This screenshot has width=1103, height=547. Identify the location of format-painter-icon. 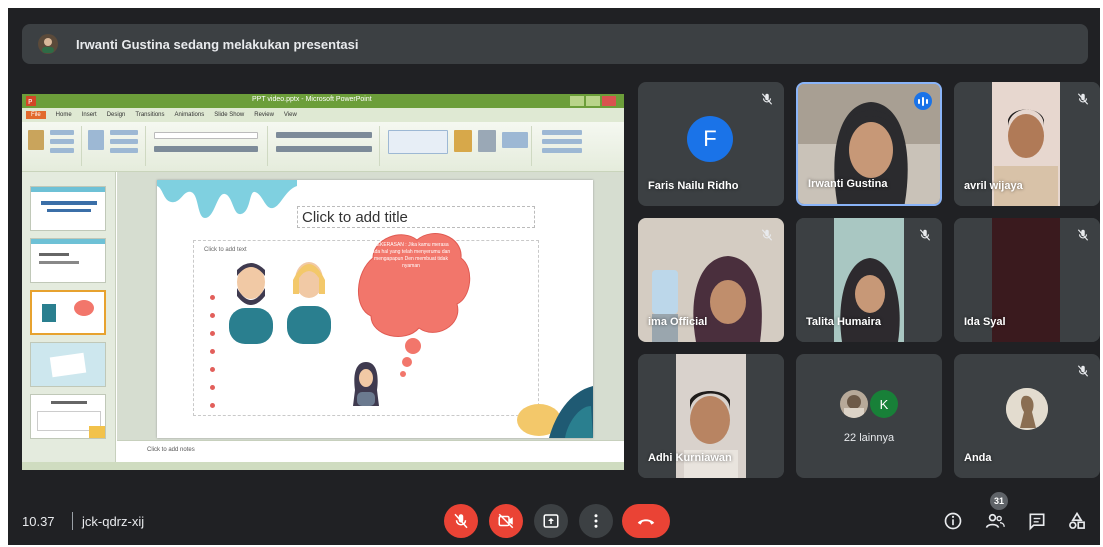
(62, 150).